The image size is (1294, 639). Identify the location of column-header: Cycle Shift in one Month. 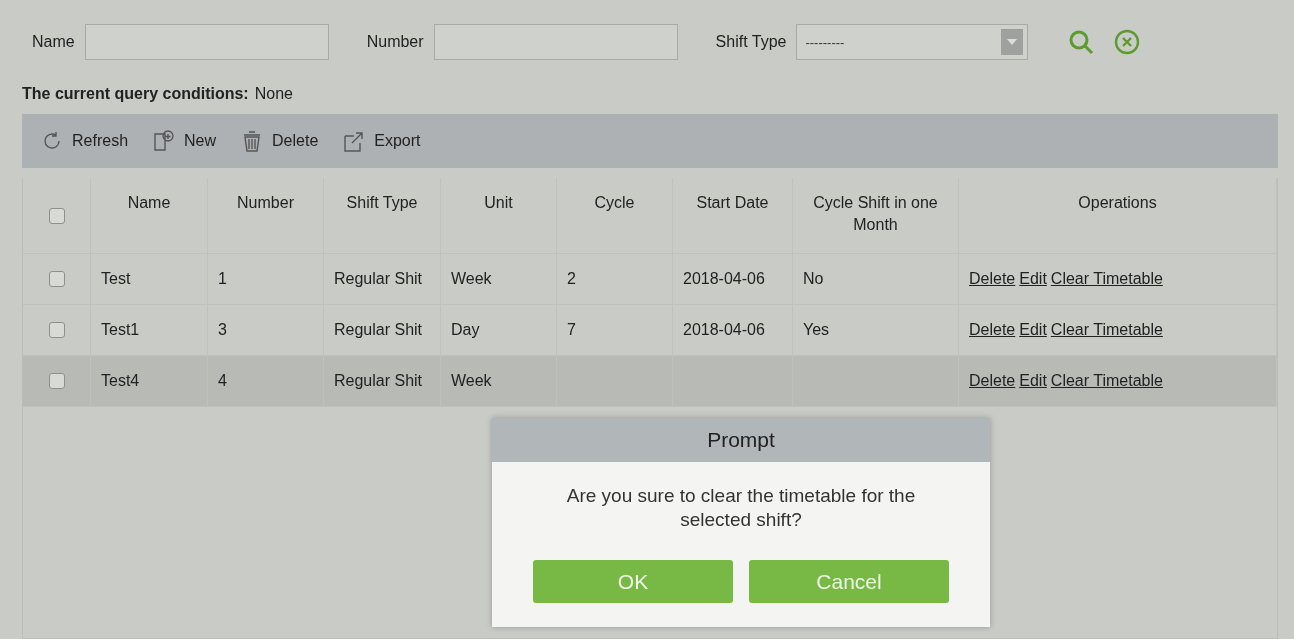
(876, 215).